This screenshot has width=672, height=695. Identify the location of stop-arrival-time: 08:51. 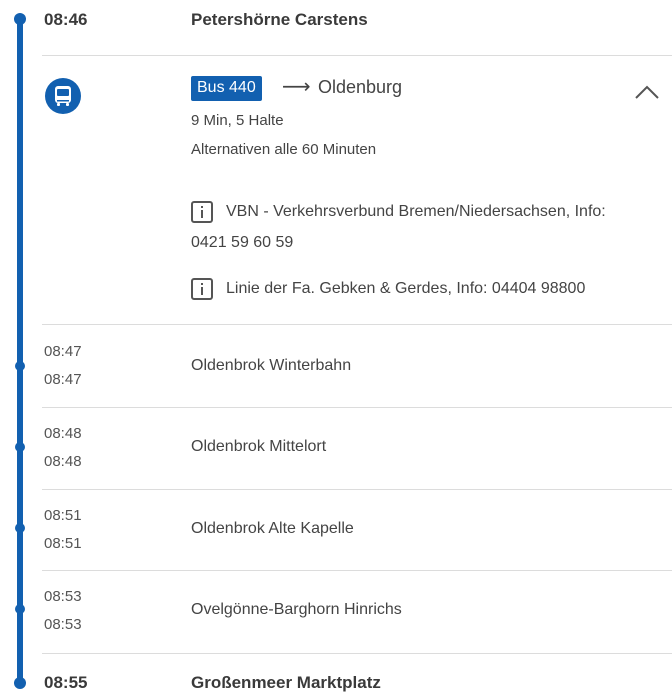
(63, 515).